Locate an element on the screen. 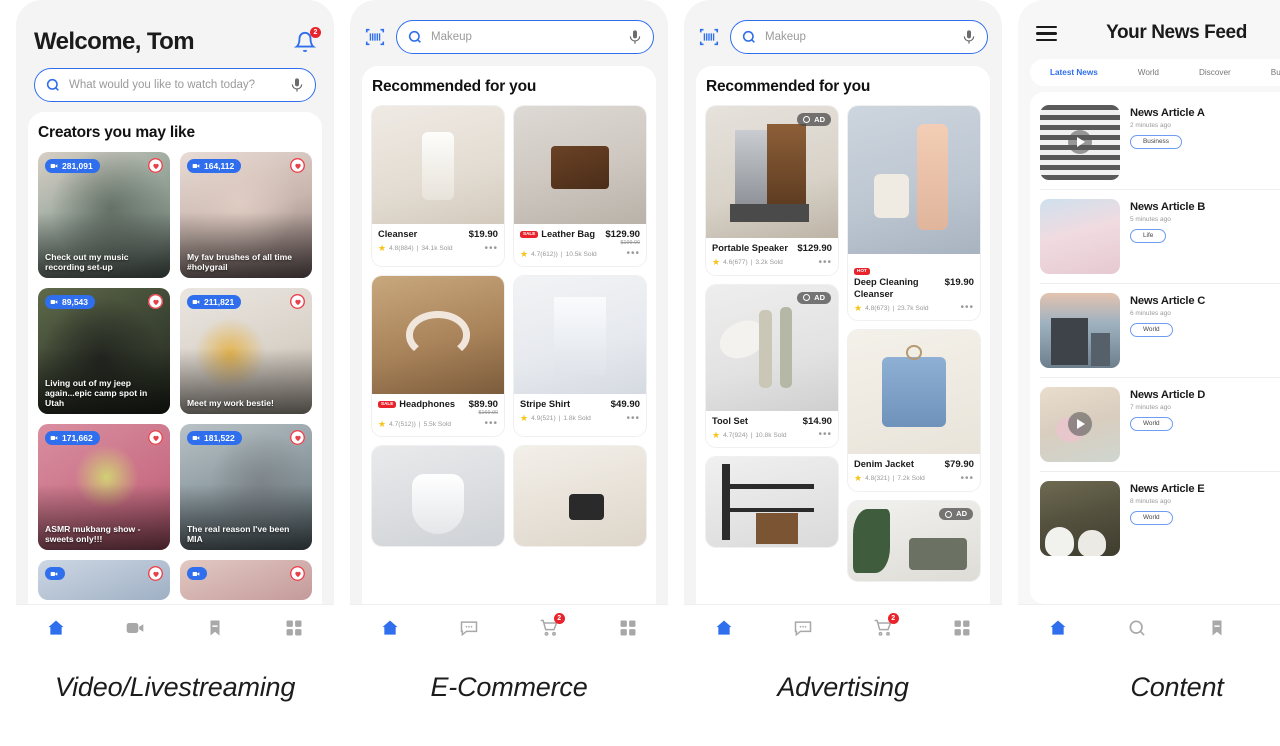  list-item: News Article B 5 minutes ago Life ○○○ is located at coordinates (1160, 237).